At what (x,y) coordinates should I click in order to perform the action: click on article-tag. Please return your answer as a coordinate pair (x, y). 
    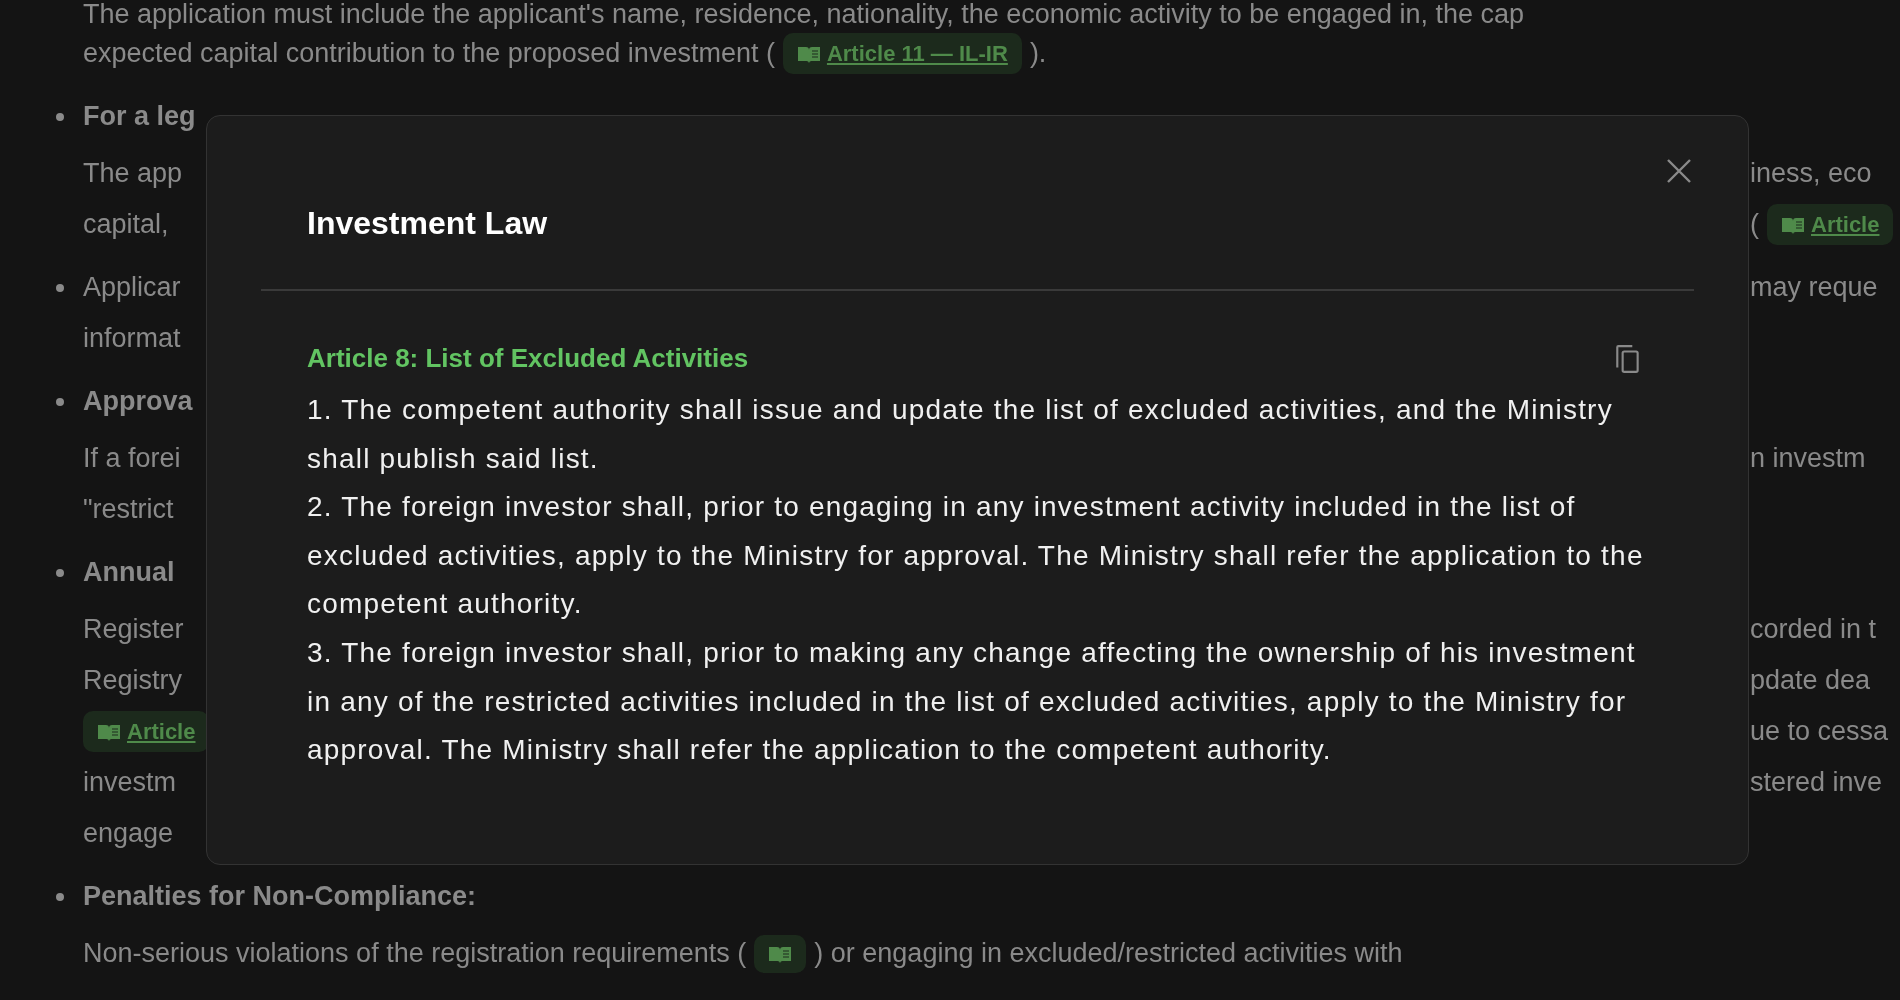
    Looking at the image, I should click on (780, 953).